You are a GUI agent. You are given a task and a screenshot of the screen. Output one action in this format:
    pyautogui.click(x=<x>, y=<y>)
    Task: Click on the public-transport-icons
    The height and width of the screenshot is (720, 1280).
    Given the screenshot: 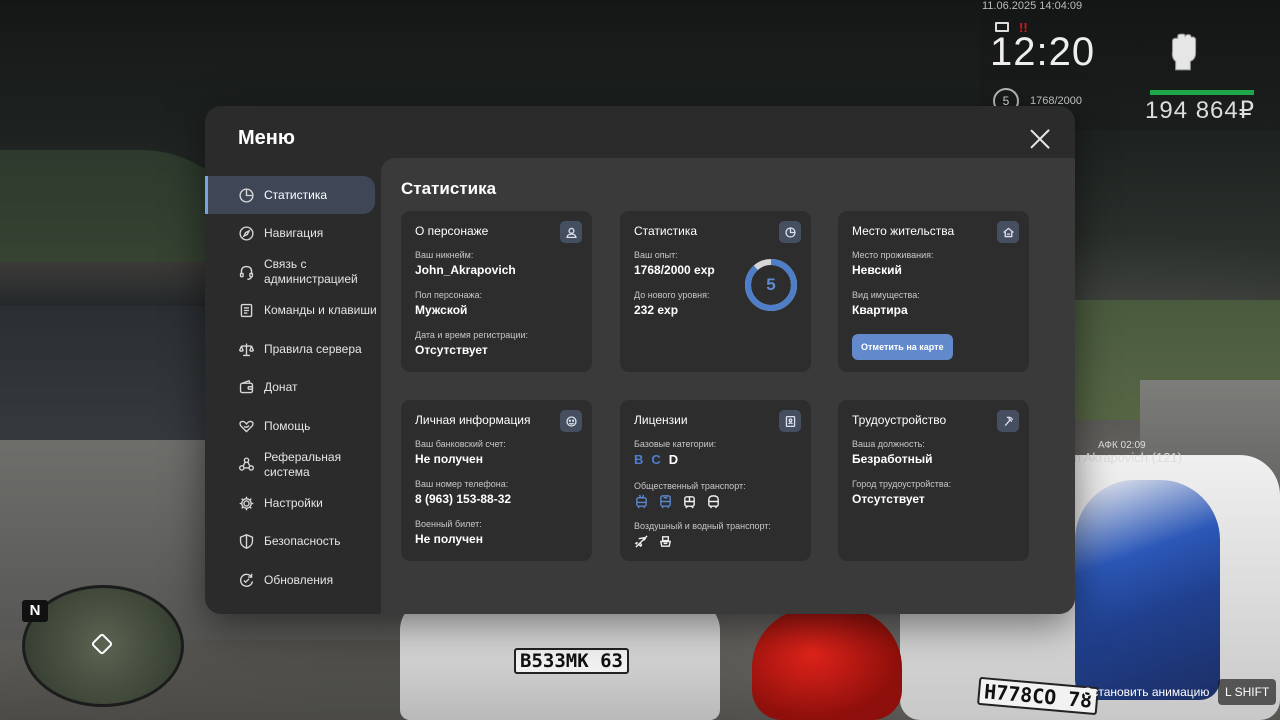 What is the action you would take?
    pyautogui.click(x=715, y=501)
    